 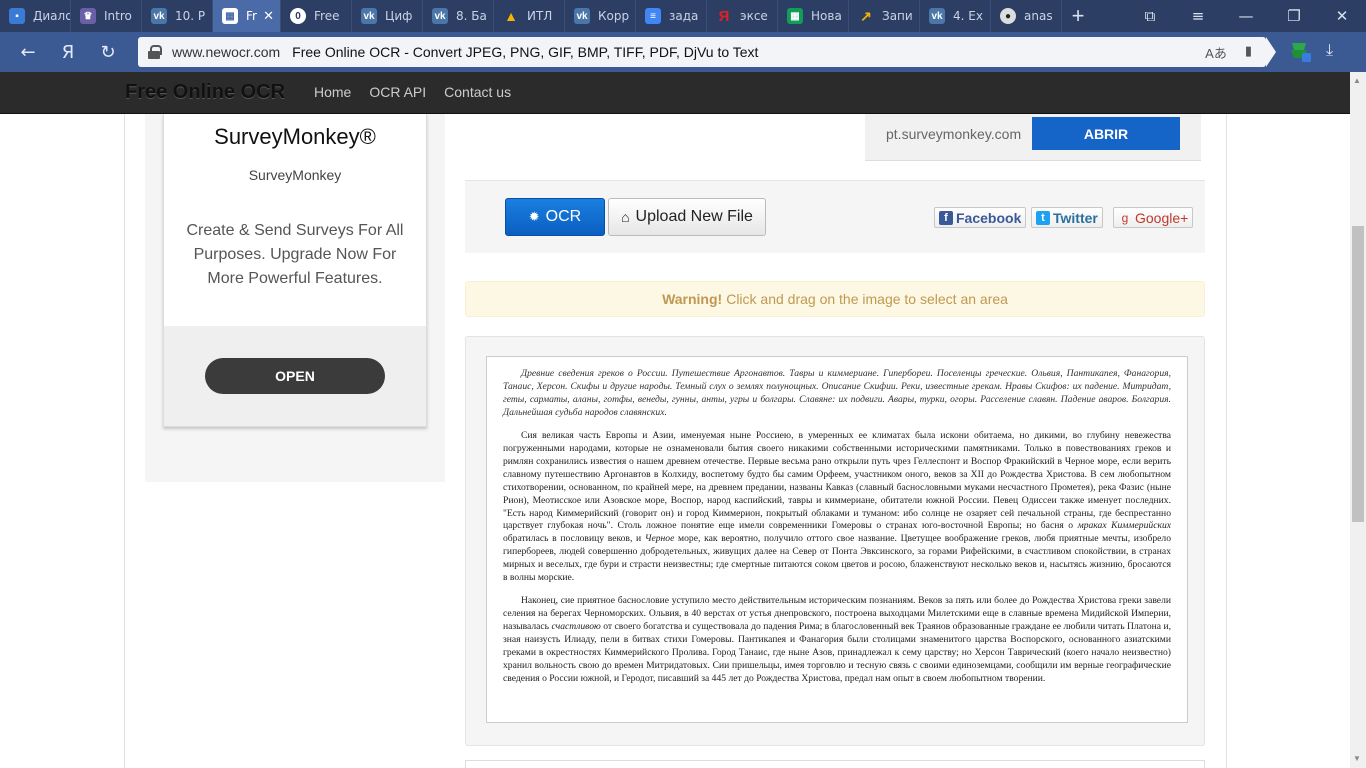 I want to click on facebook-icon: f, so click(x=946, y=217).